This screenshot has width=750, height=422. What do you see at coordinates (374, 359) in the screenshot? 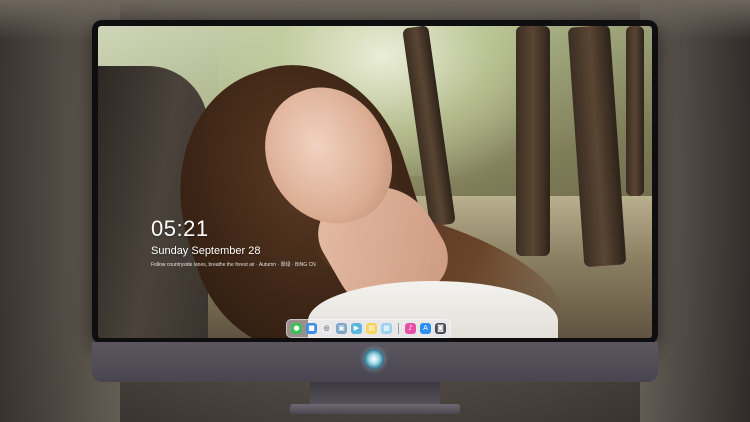
I see `brand-logo-icon` at bounding box center [374, 359].